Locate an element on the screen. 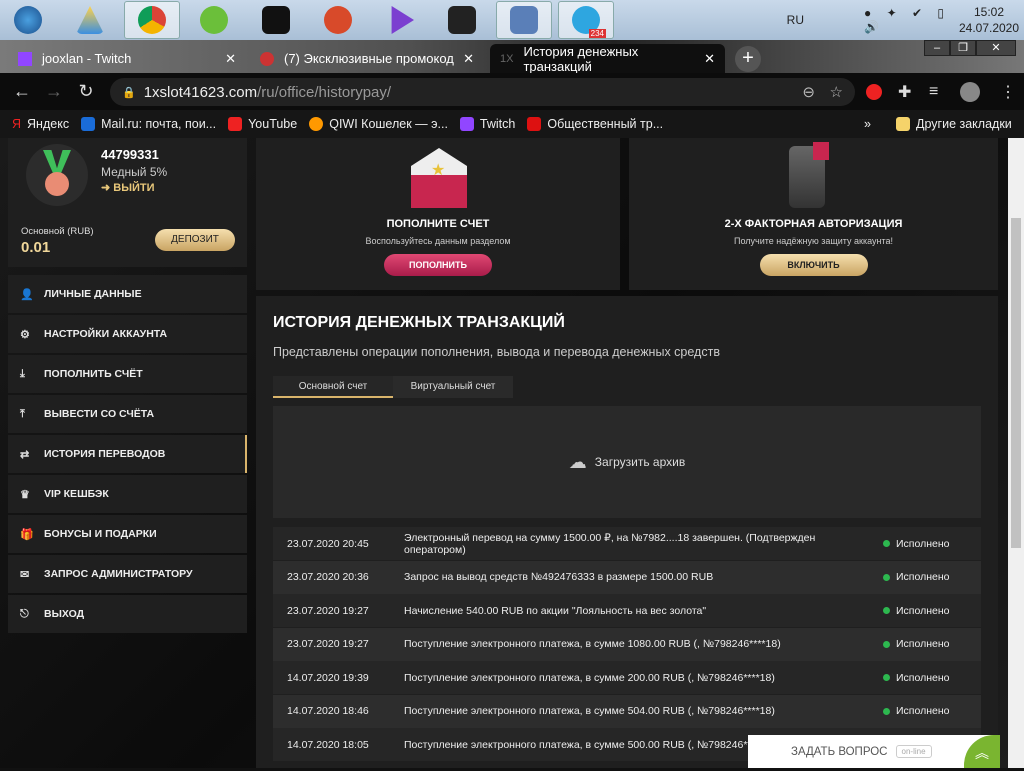  taskbar-keyboard is located at coordinates (524, 20).